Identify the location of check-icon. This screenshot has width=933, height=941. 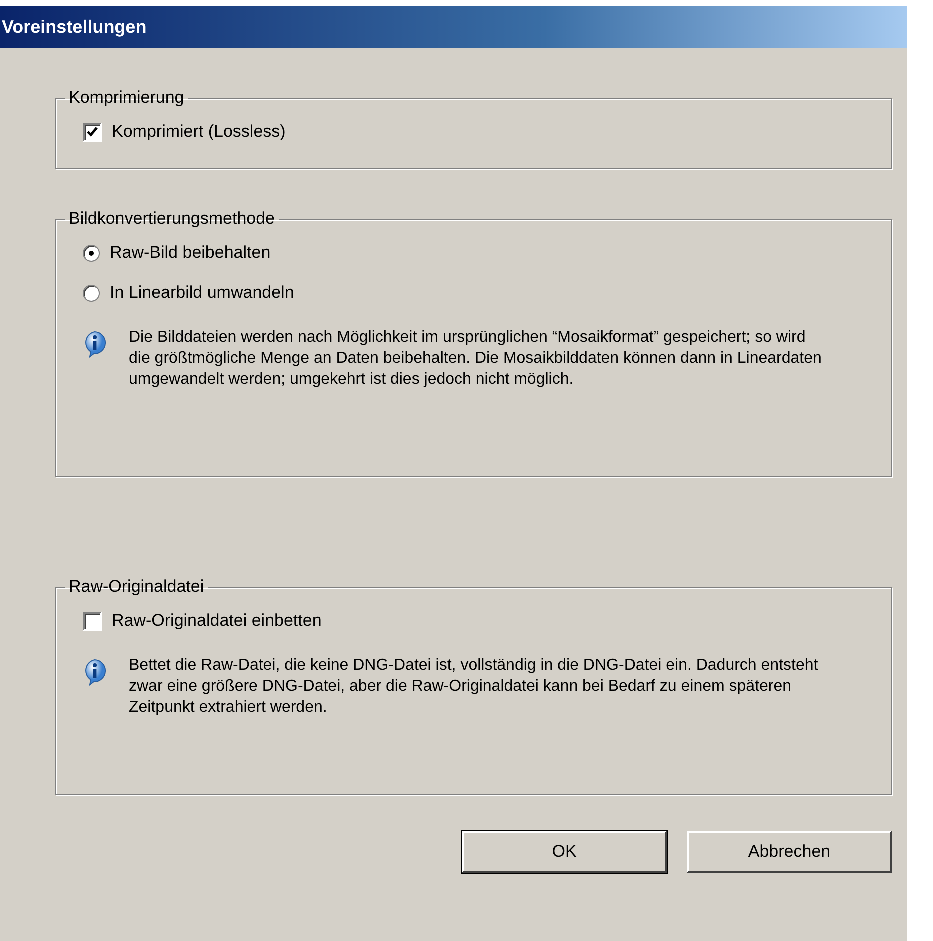
(92, 132).